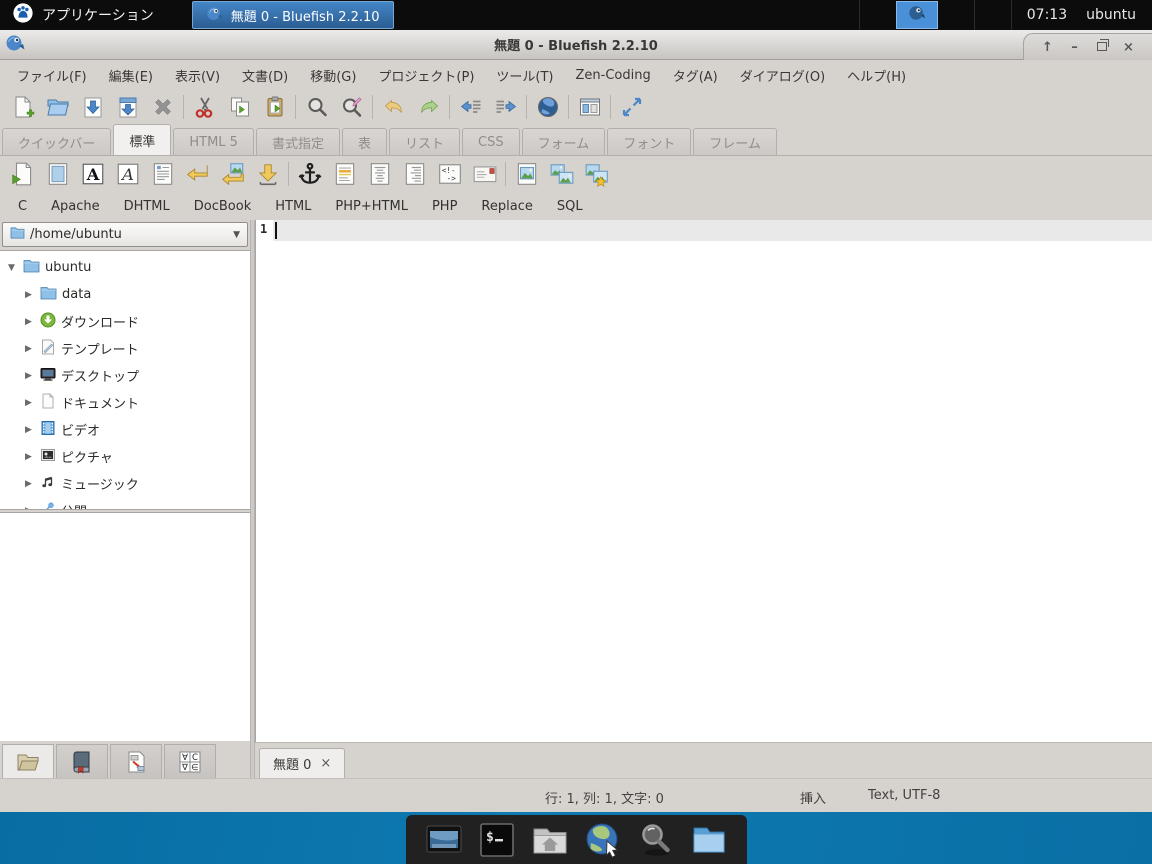 The height and width of the screenshot is (864, 1152). Describe the element at coordinates (125, 429) in the screenshot. I see `tree-item-videos: ▶ ビデオ` at that location.